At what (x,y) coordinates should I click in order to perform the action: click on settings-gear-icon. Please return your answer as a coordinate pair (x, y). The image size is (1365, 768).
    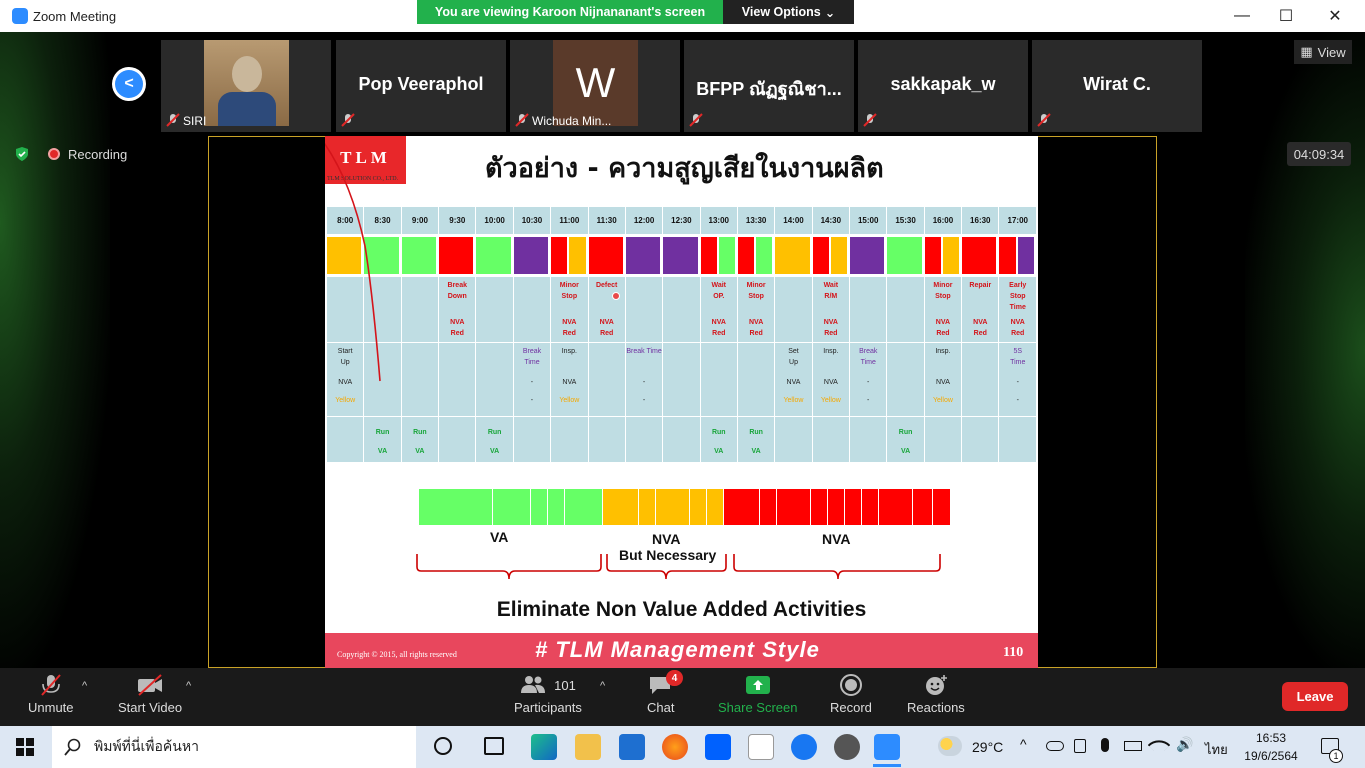
    Looking at the image, I should click on (847, 747).